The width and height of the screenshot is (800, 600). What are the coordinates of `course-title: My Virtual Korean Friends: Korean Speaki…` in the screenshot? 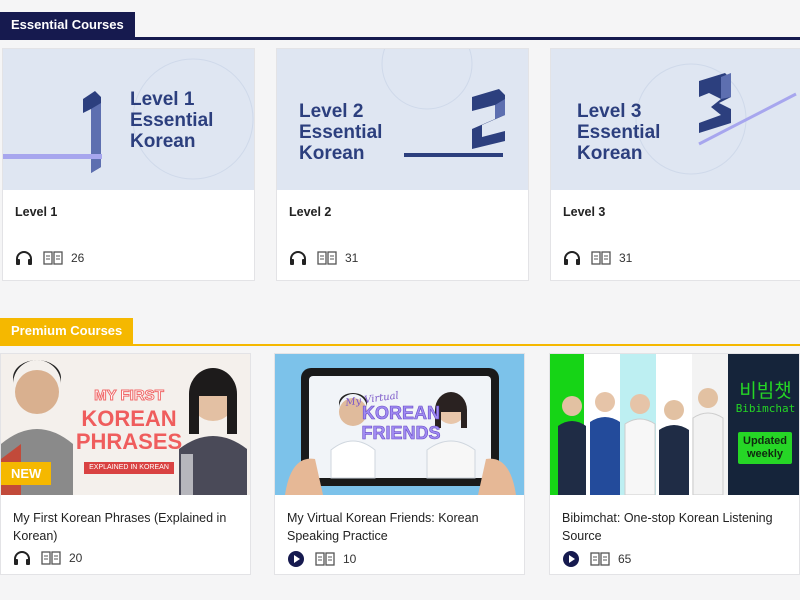 It's located at (383, 527).